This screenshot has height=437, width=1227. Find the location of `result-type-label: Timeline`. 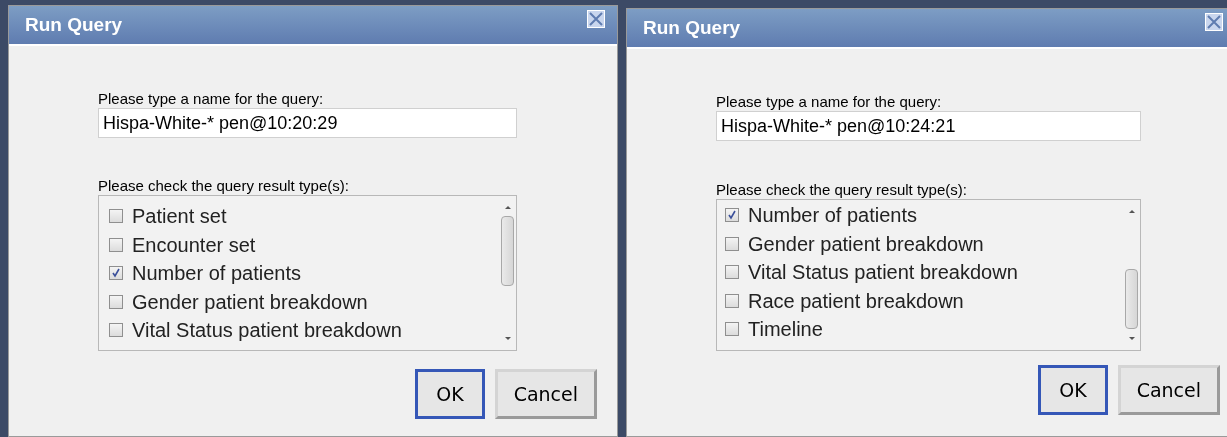

result-type-label: Timeline is located at coordinates (785, 329).